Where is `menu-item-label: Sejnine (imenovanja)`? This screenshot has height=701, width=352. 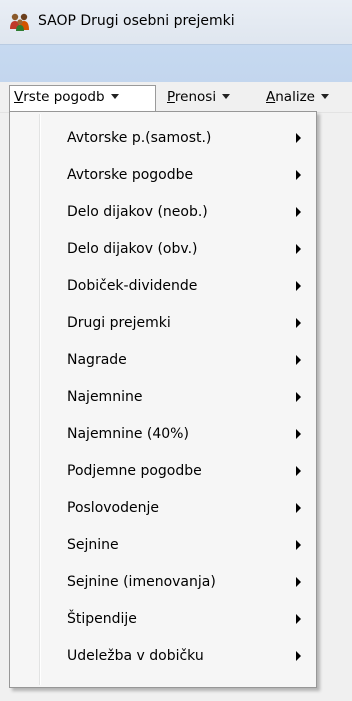 menu-item-label: Sejnine (imenovanja) is located at coordinates (141, 582).